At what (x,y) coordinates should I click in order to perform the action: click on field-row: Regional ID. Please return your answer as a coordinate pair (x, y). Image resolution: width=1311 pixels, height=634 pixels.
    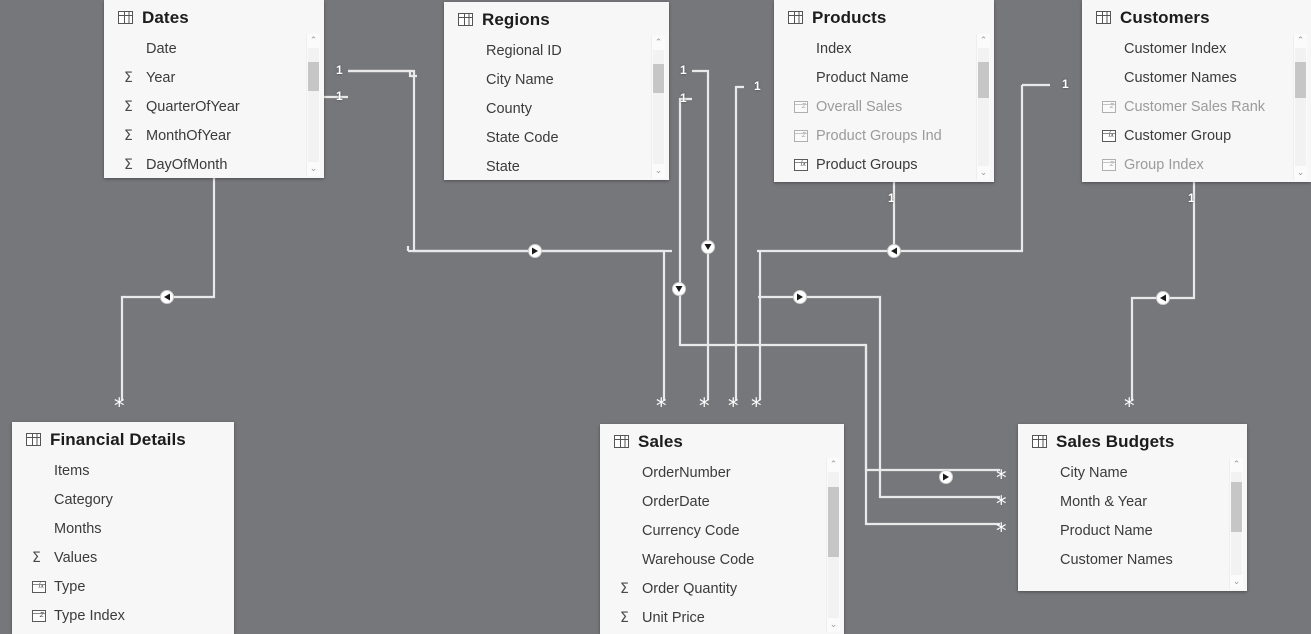
    Looking at the image, I should click on (556, 50).